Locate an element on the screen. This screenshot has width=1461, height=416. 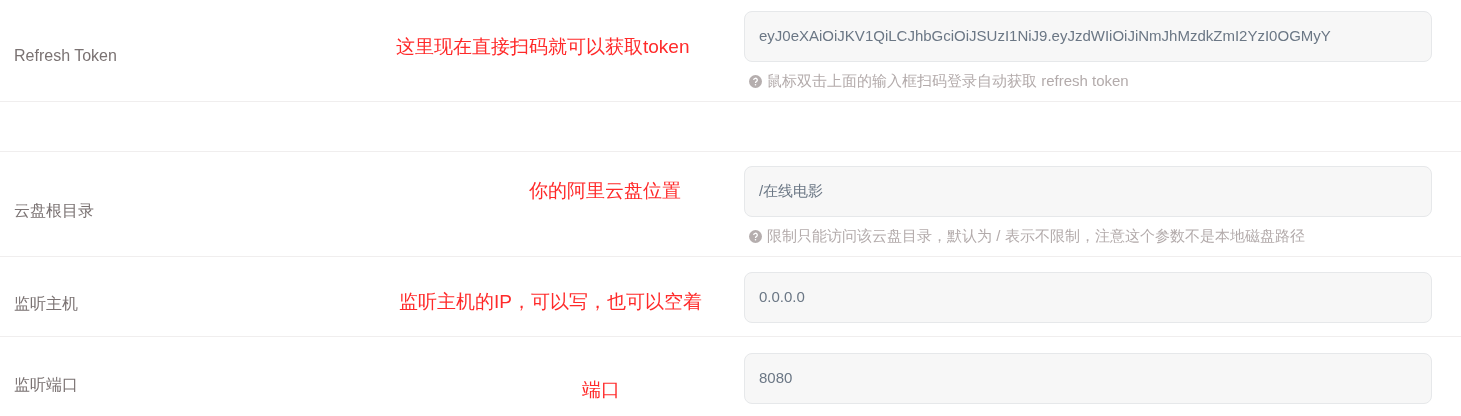
field-label: Refresh Token is located at coordinates (65, 56).